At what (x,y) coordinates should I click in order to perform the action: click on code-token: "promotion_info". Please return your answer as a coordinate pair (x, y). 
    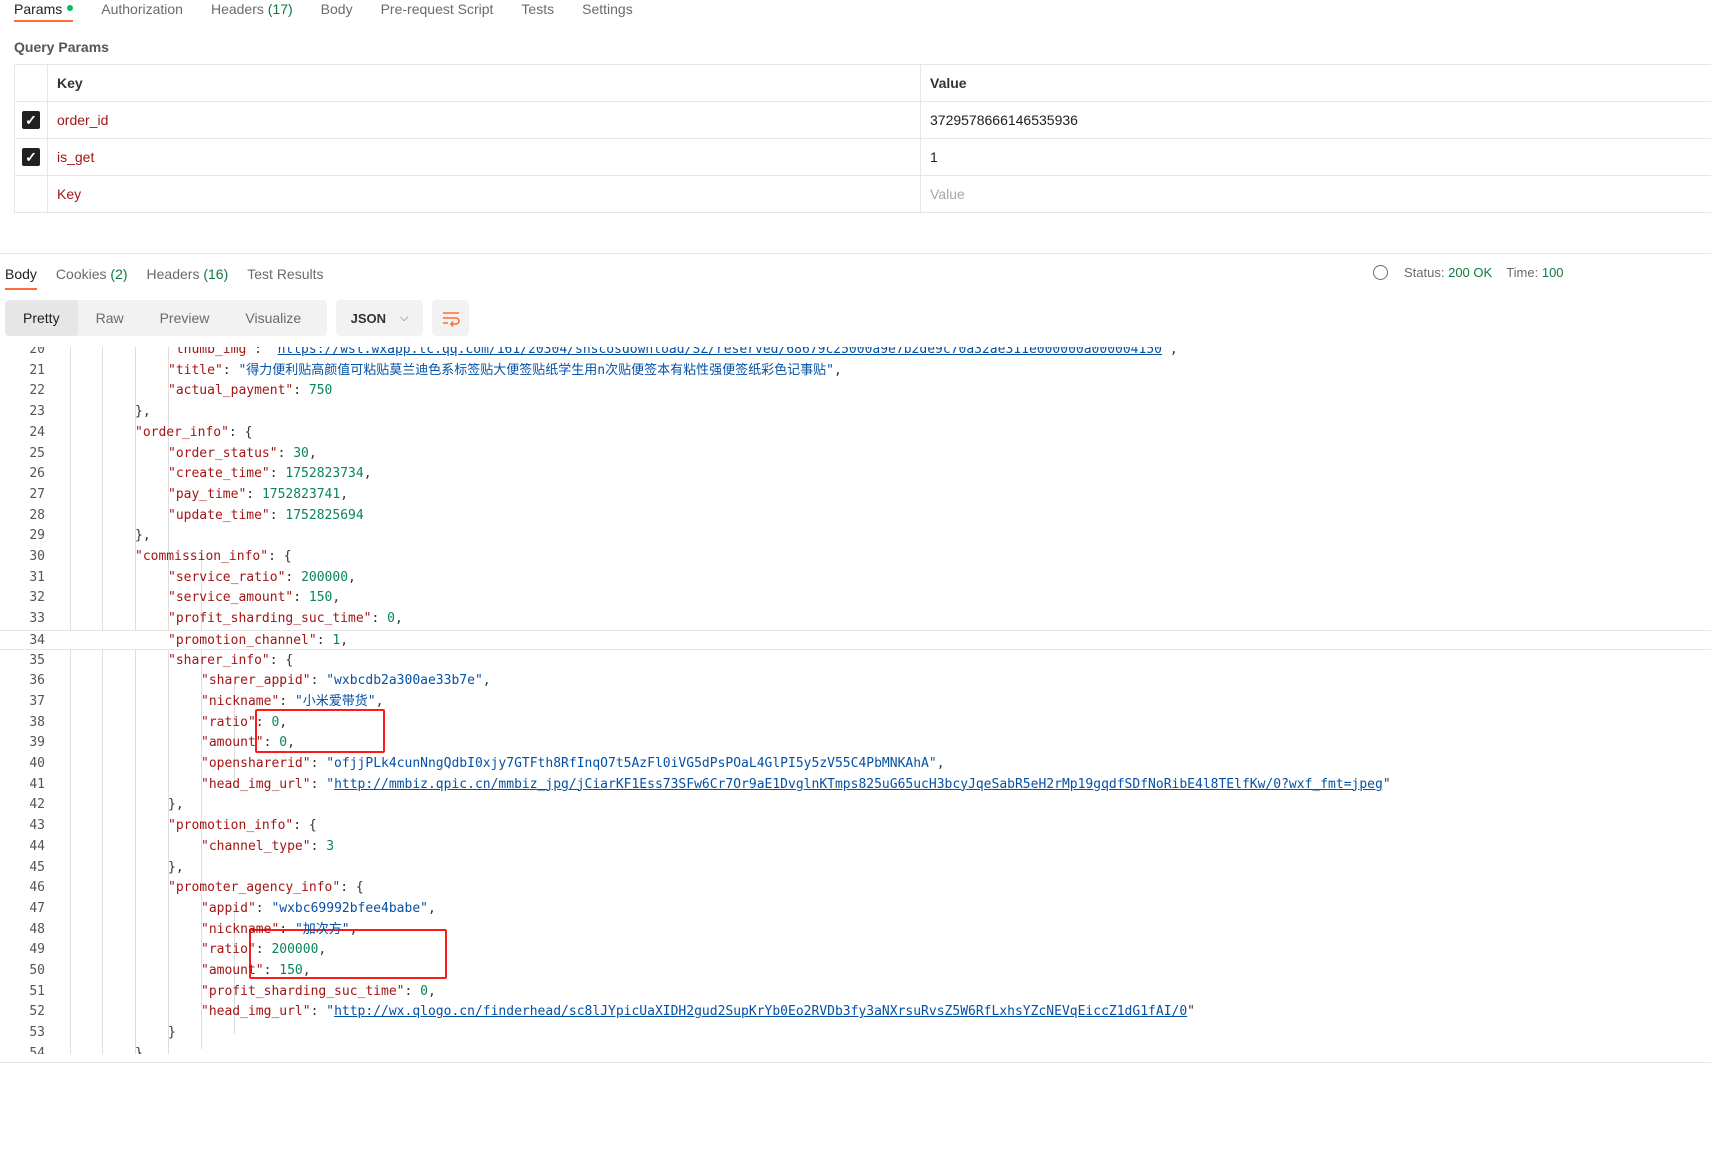
    Looking at the image, I should click on (231, 826).